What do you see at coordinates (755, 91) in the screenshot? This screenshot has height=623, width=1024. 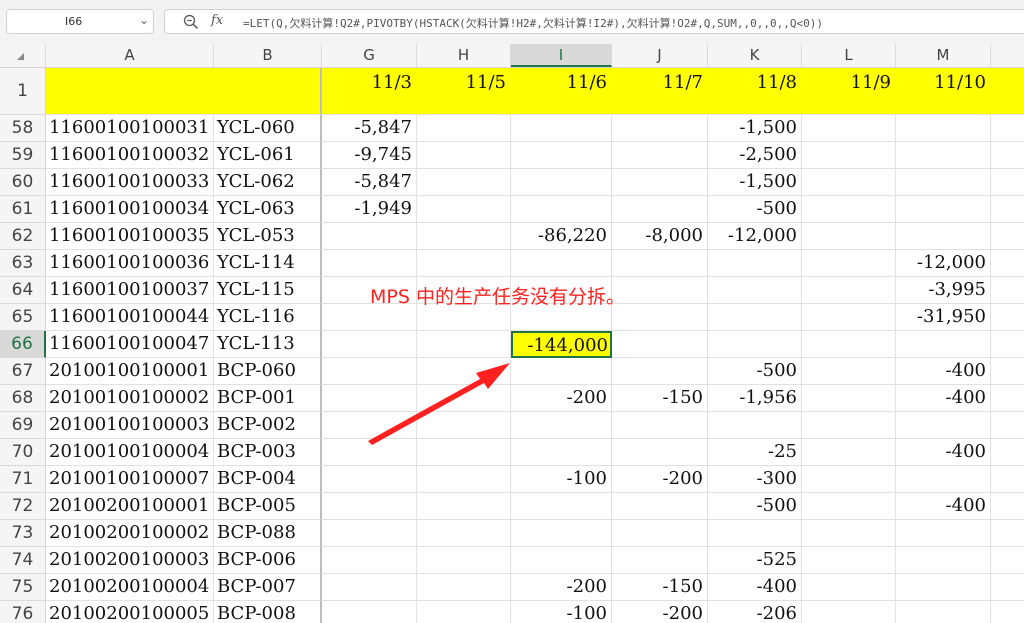 I see `date-header-cell: 11/8` at bounding box center [755, 91].